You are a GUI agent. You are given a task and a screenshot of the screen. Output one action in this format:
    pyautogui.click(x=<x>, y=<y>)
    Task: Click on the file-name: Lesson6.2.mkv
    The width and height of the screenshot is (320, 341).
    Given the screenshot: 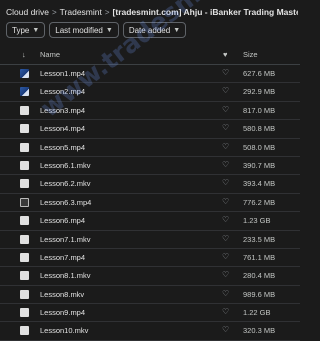 What is the action you would take?
    pyautogui.click(x=65, y=184)
    